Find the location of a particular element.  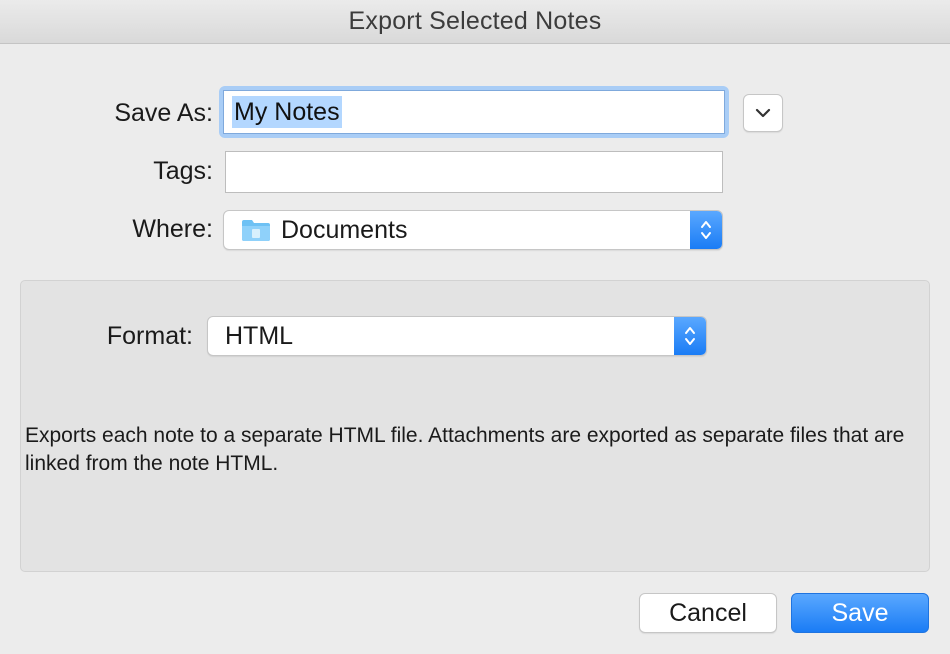

tags-label: Tags: is located at coordinates (183, 171).